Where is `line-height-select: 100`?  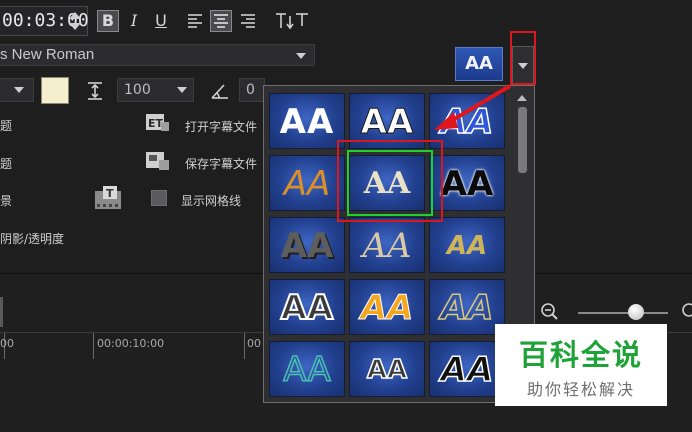 line-height-select: 100 is located at coordinates (155, 90).